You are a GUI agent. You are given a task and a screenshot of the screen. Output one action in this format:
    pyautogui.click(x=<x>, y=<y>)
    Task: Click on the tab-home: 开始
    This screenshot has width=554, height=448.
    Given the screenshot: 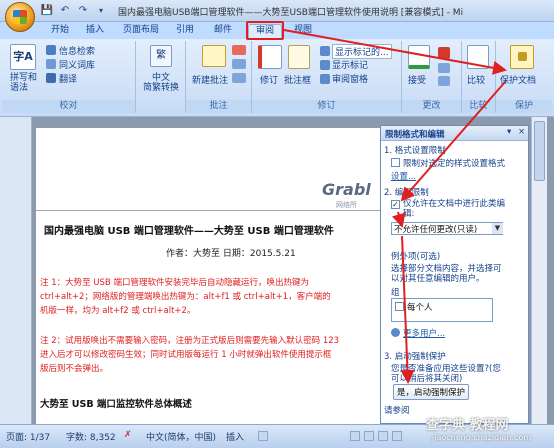 What is the action you would take?
    pyautogui.click(x=60, y=31)
    